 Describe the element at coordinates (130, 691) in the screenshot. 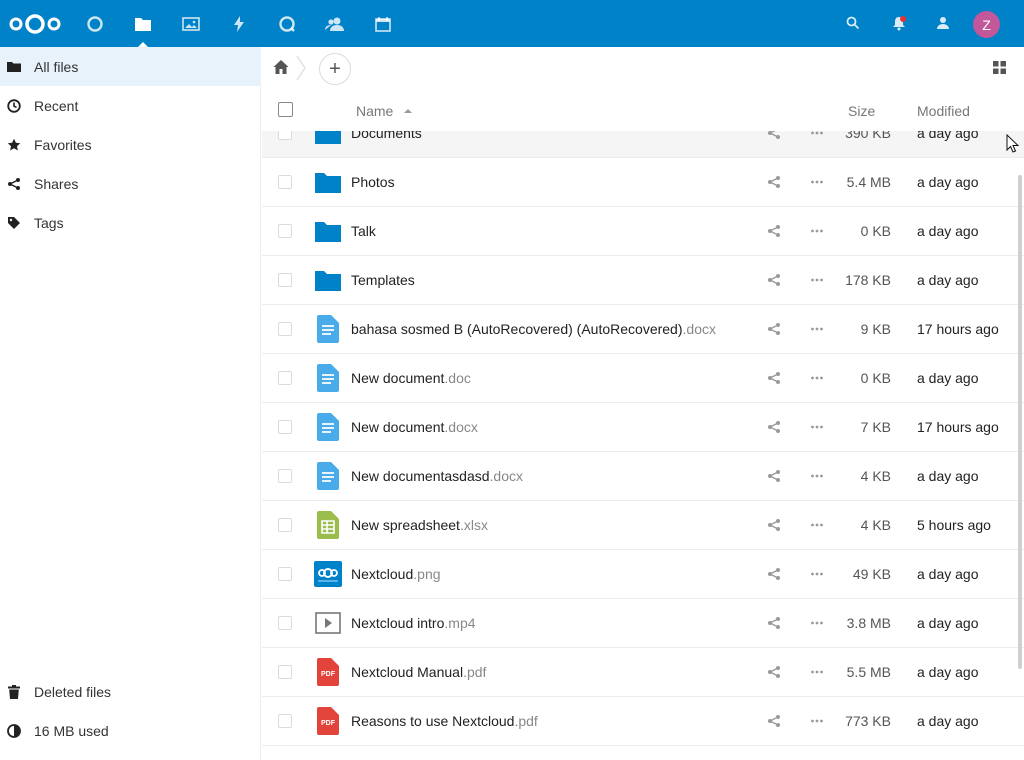

I see `sidebar-item-deleted-files: Deleted files` at that location.